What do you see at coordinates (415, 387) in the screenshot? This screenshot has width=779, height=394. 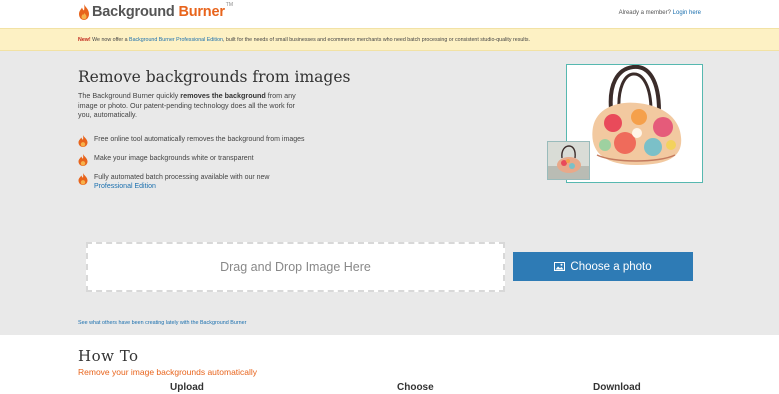 I see `step-choose: Choose` at bounding box center [415, 387].